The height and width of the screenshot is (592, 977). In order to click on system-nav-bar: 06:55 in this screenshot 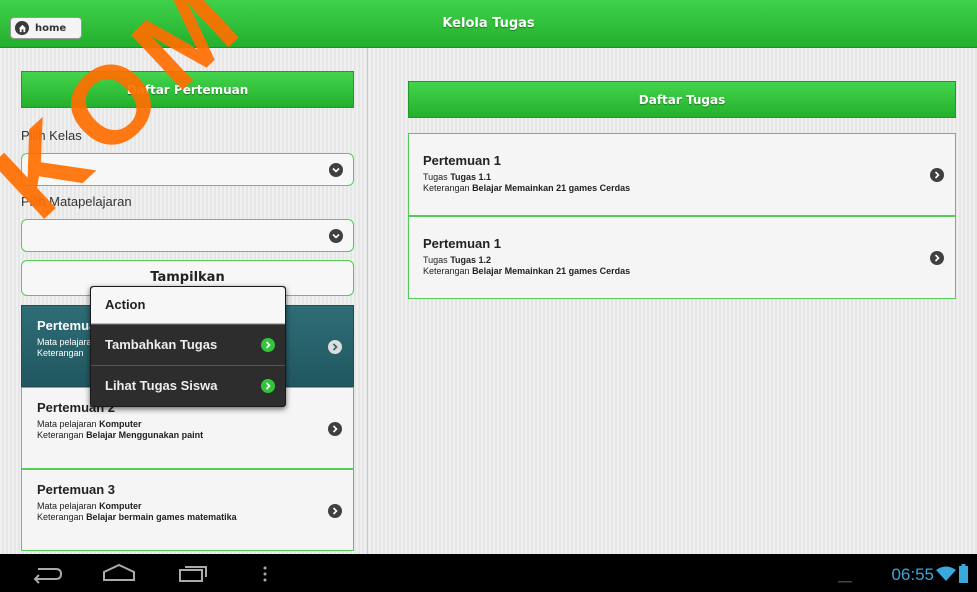, I will do `click(488, 573)`.